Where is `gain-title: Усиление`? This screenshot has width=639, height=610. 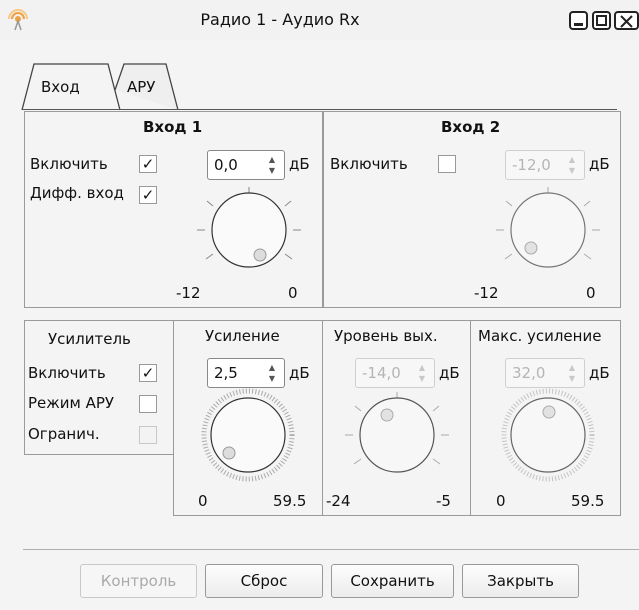
gain-title: Усиление is located at coordinates (242, 336).